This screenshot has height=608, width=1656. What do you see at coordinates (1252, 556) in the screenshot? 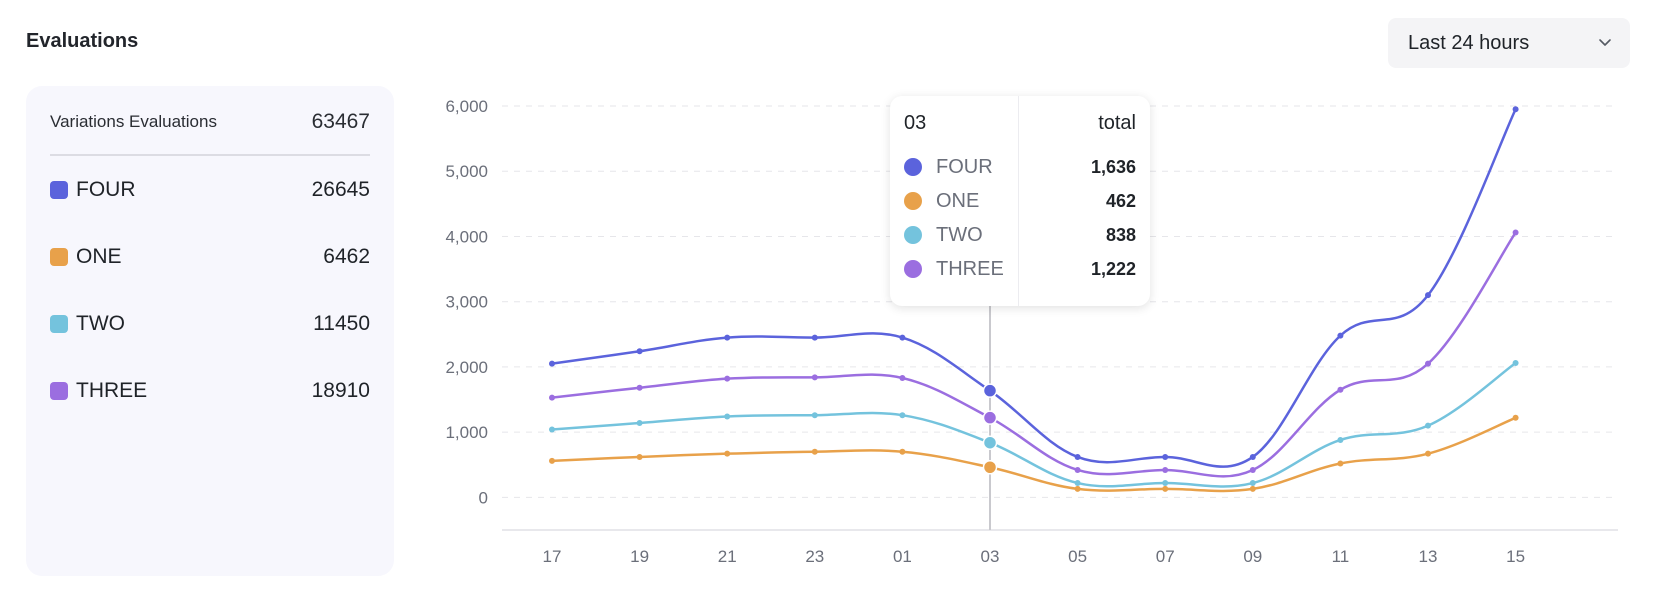
I see `x-tick-label: 09` at bounding box center [1252, 556].